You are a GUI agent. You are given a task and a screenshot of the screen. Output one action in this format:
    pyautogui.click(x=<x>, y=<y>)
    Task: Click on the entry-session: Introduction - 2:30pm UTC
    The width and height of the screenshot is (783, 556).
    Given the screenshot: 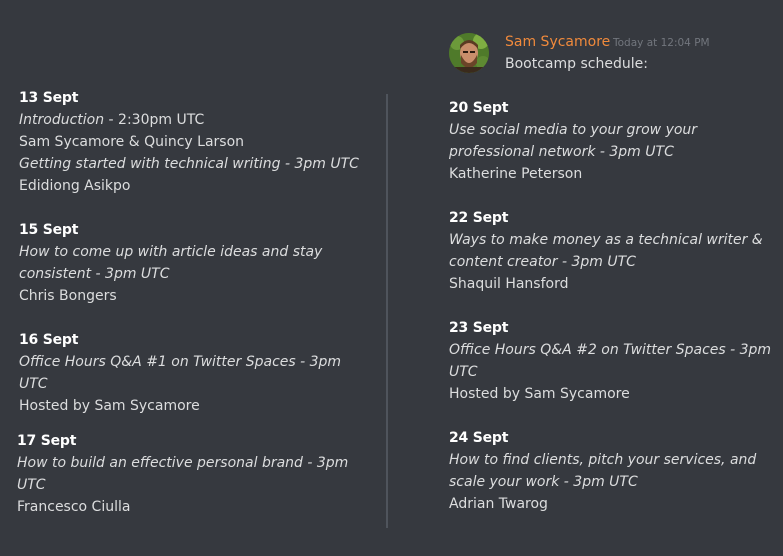 What is the action you would take?
    pyautogui.click(x=189, y=120)
    